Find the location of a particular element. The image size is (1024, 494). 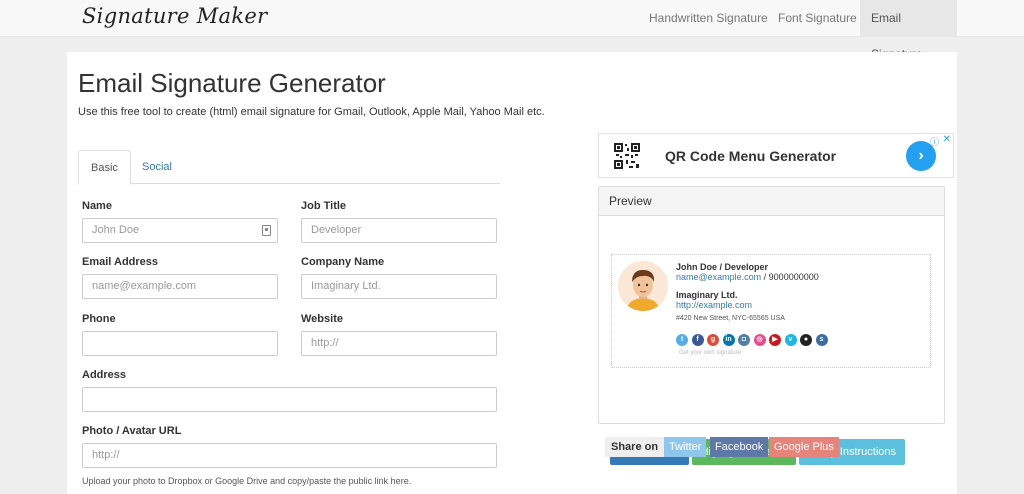

name-input: John Doe is located at coordinates (180, 230).